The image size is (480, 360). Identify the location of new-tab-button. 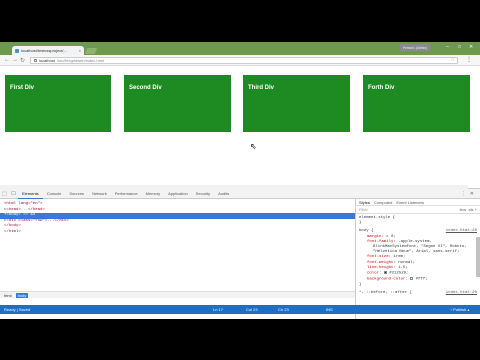
(91, 51).